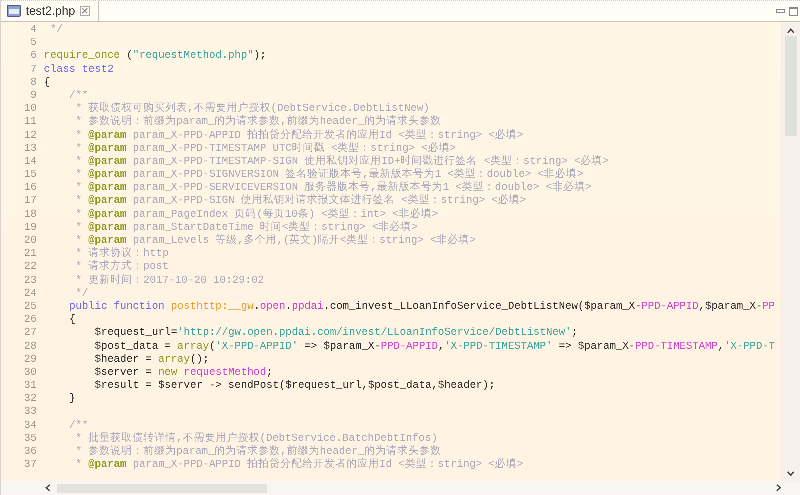 The height and width of the screenshot is (495, 800). Describe the element at coordinates (30, 215) in the screenshot. I see `line-number: 18` at that location.